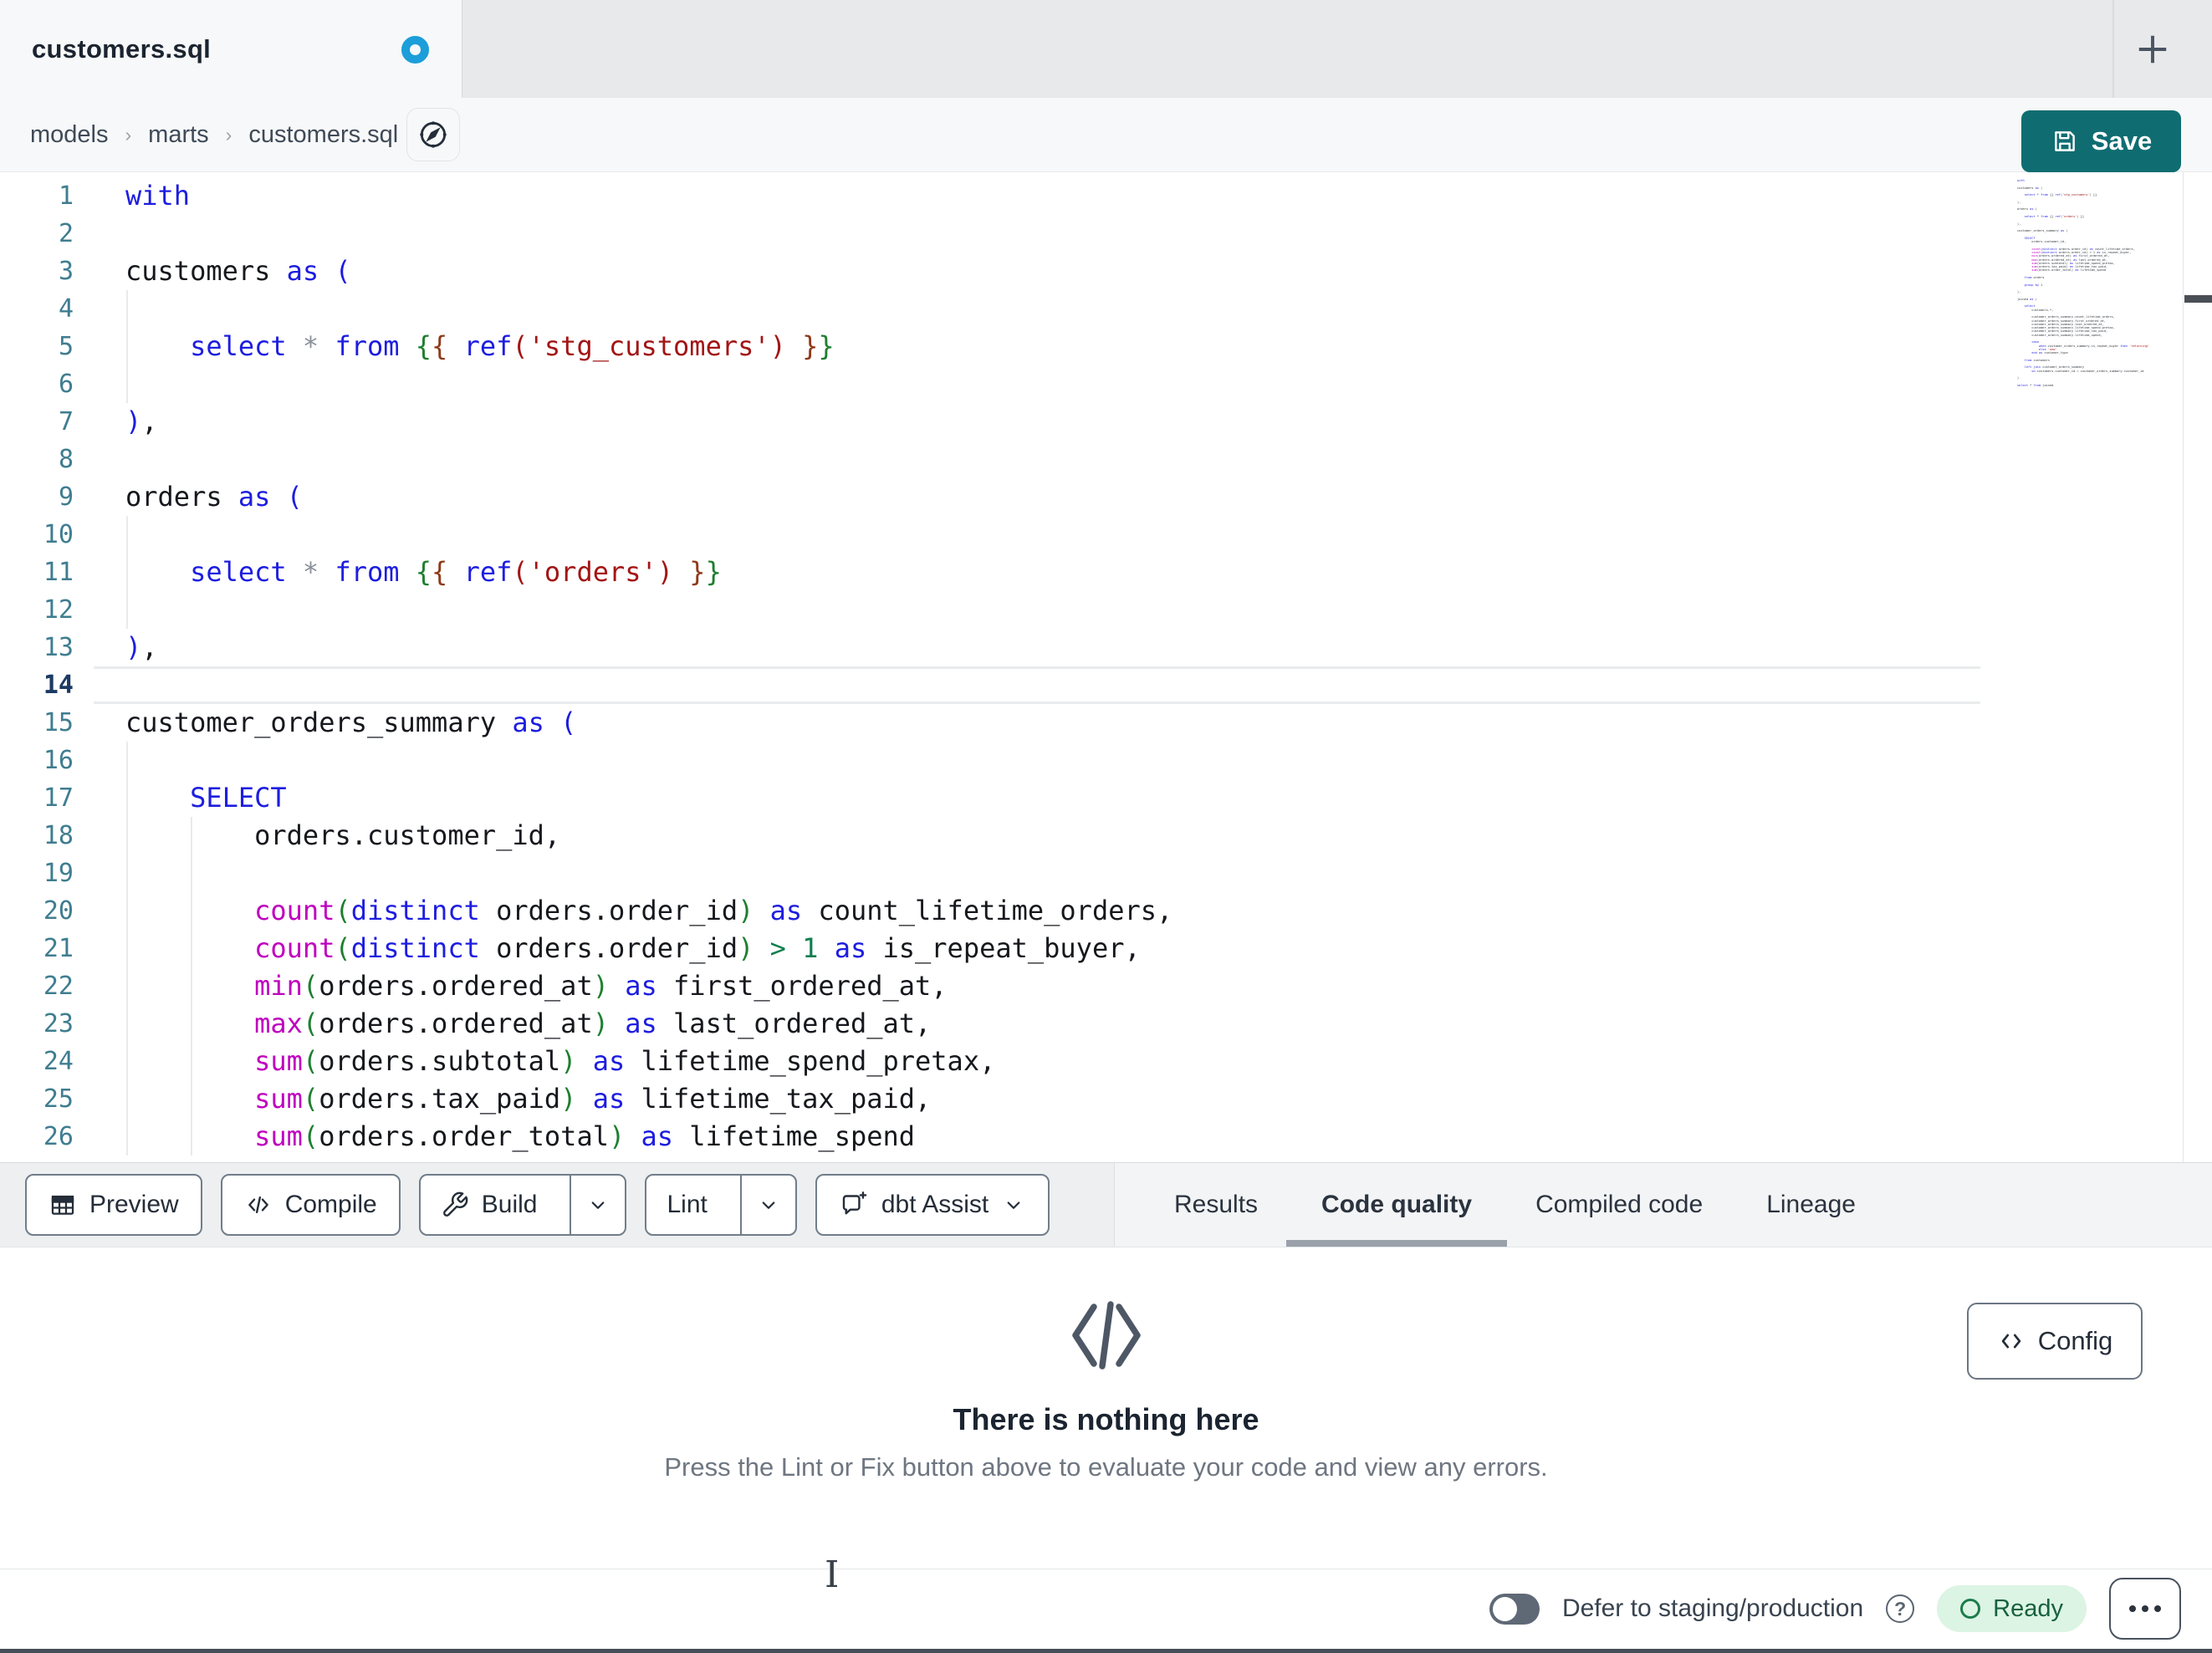  Describe the element at coordinates (2122, 141) in the screenshot. I see `save-button-label: Save` at that location.